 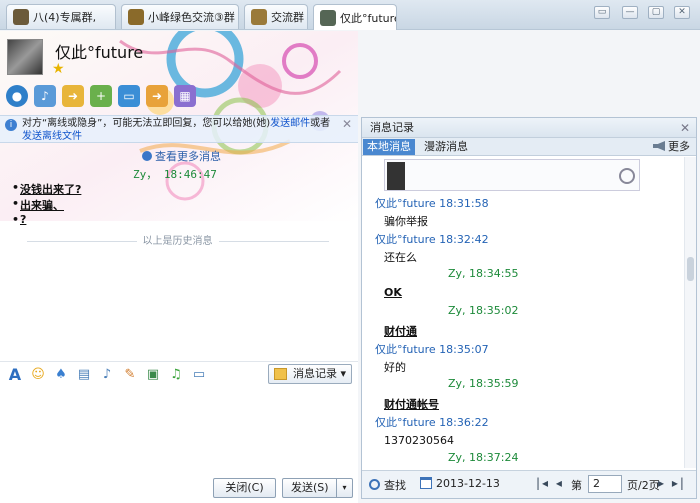 What do you see at coordinates (147, 156) in the screenshot?
I see `clock-icon` at bounding box center [147, 156].